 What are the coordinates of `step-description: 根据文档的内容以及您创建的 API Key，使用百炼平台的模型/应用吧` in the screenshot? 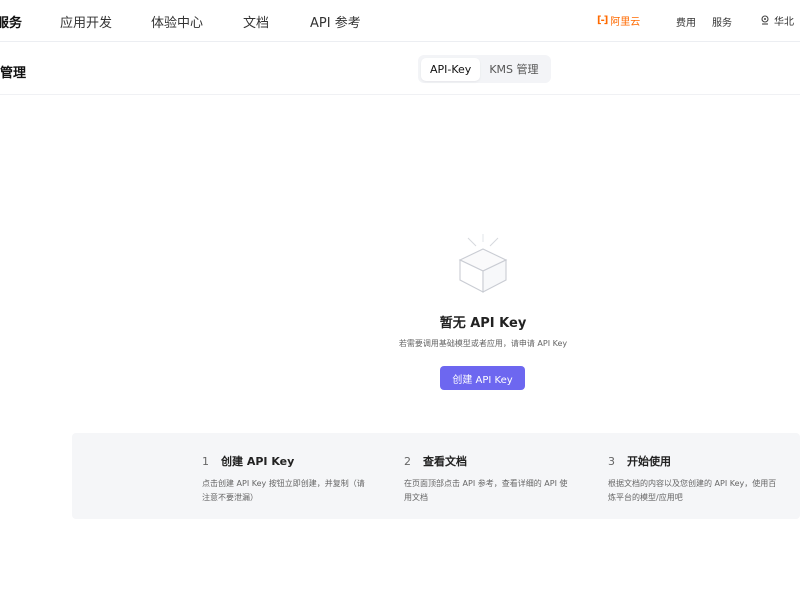 It's located at (692, 490).